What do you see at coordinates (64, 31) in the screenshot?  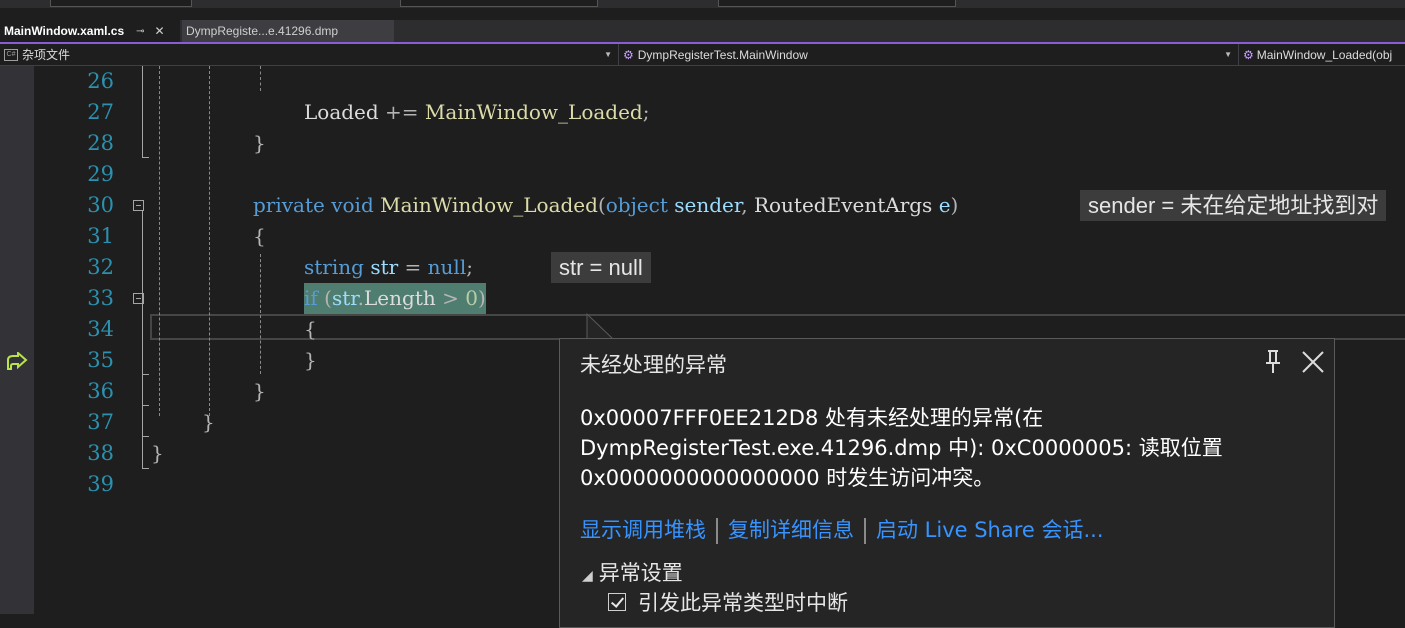 I see `tab-label: MainWindow.xaml.cs` at bounding box center [64, 31].